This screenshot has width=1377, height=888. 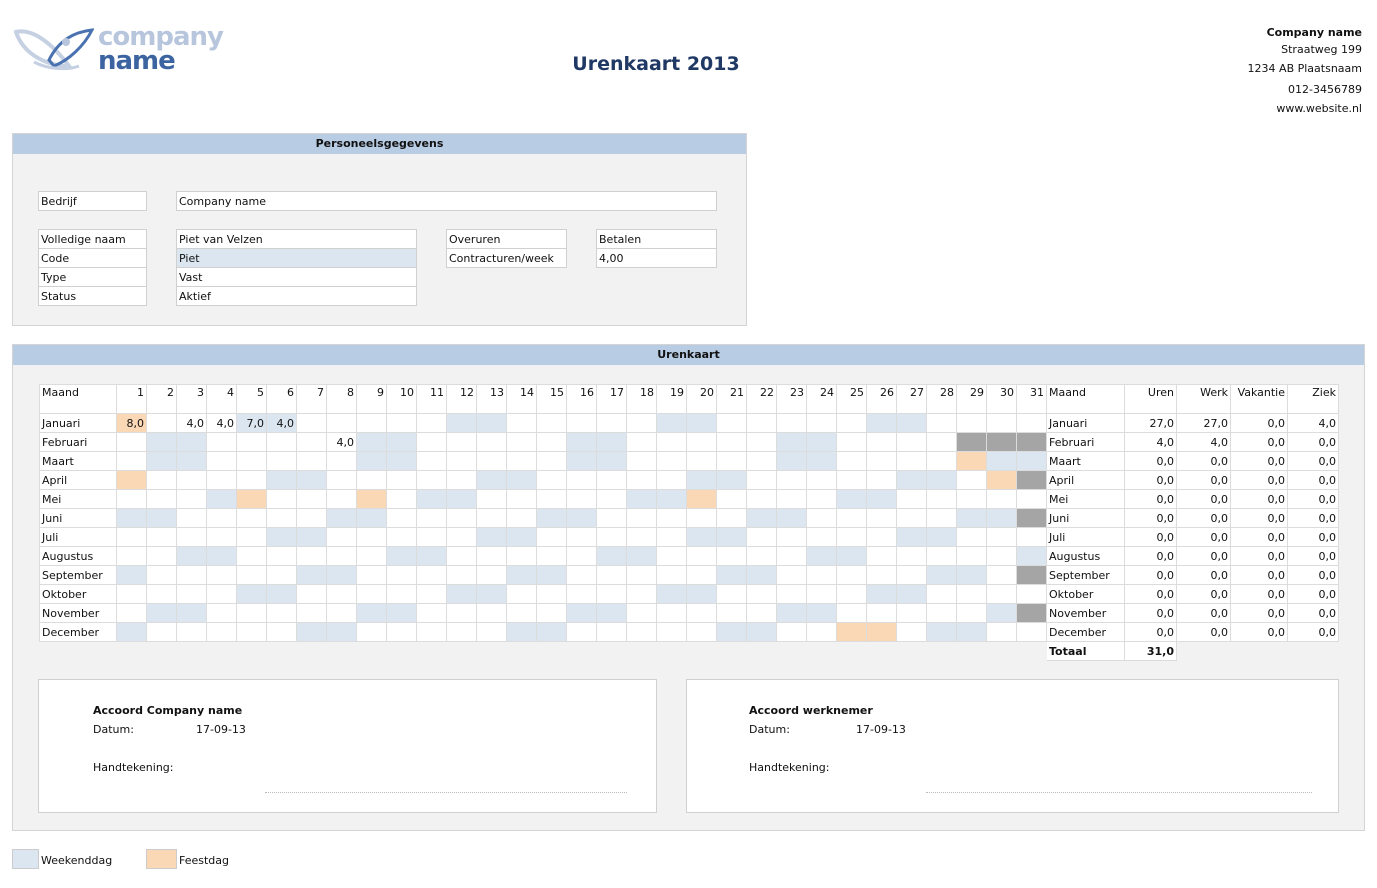 What do you see at coordinates (1119, 792) in the screenshot?
I see `employee-signature-line` at bounding box center [1119, 792].